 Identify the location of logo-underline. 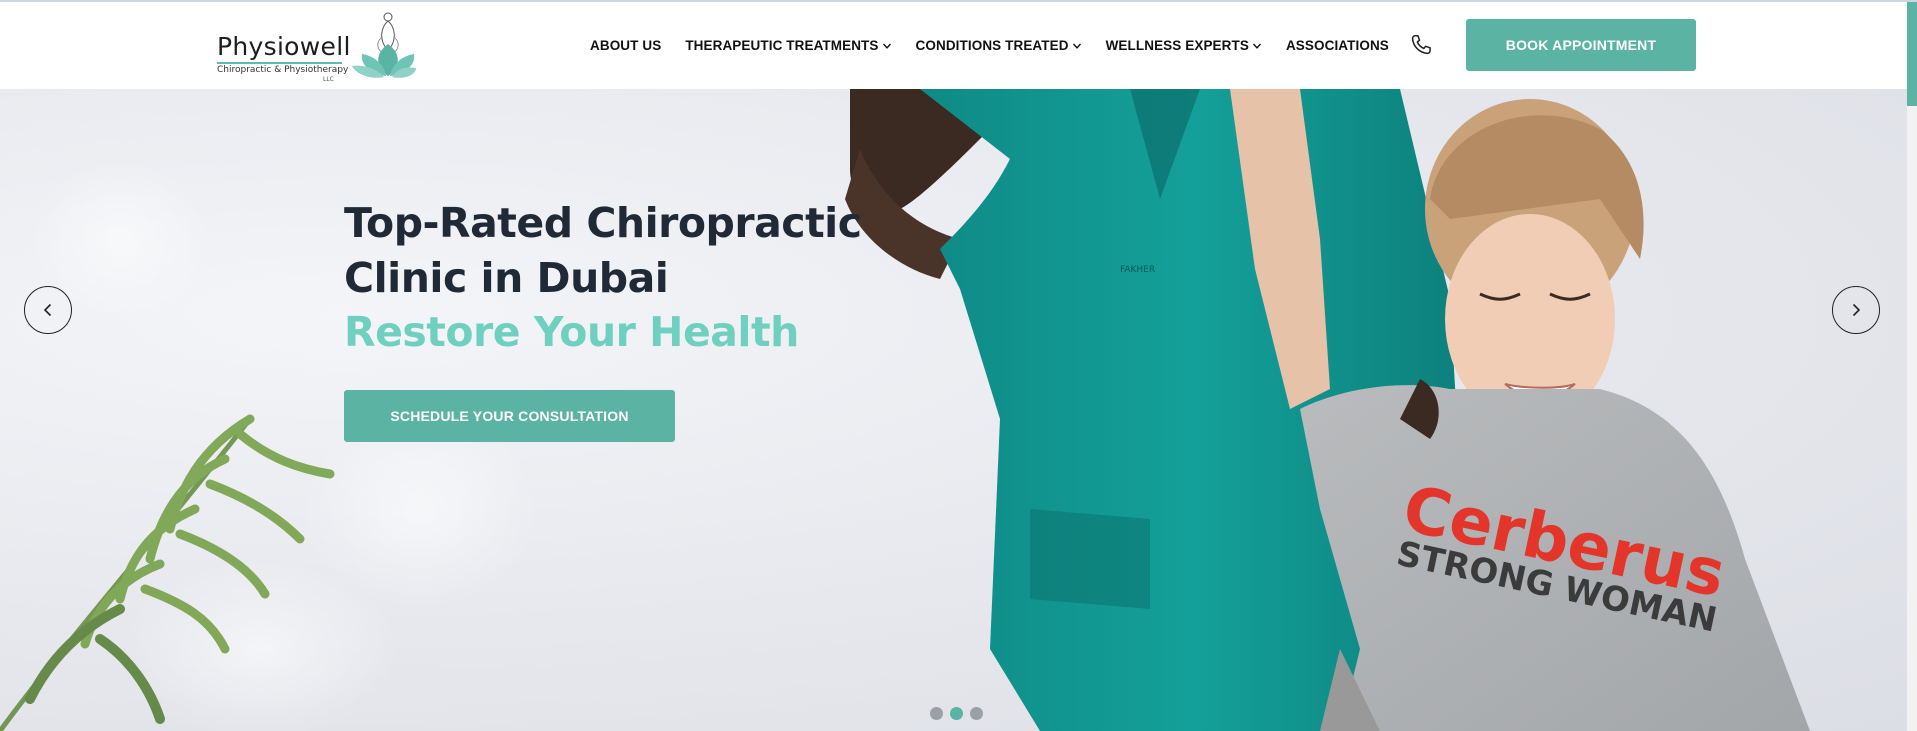
(279, 63).